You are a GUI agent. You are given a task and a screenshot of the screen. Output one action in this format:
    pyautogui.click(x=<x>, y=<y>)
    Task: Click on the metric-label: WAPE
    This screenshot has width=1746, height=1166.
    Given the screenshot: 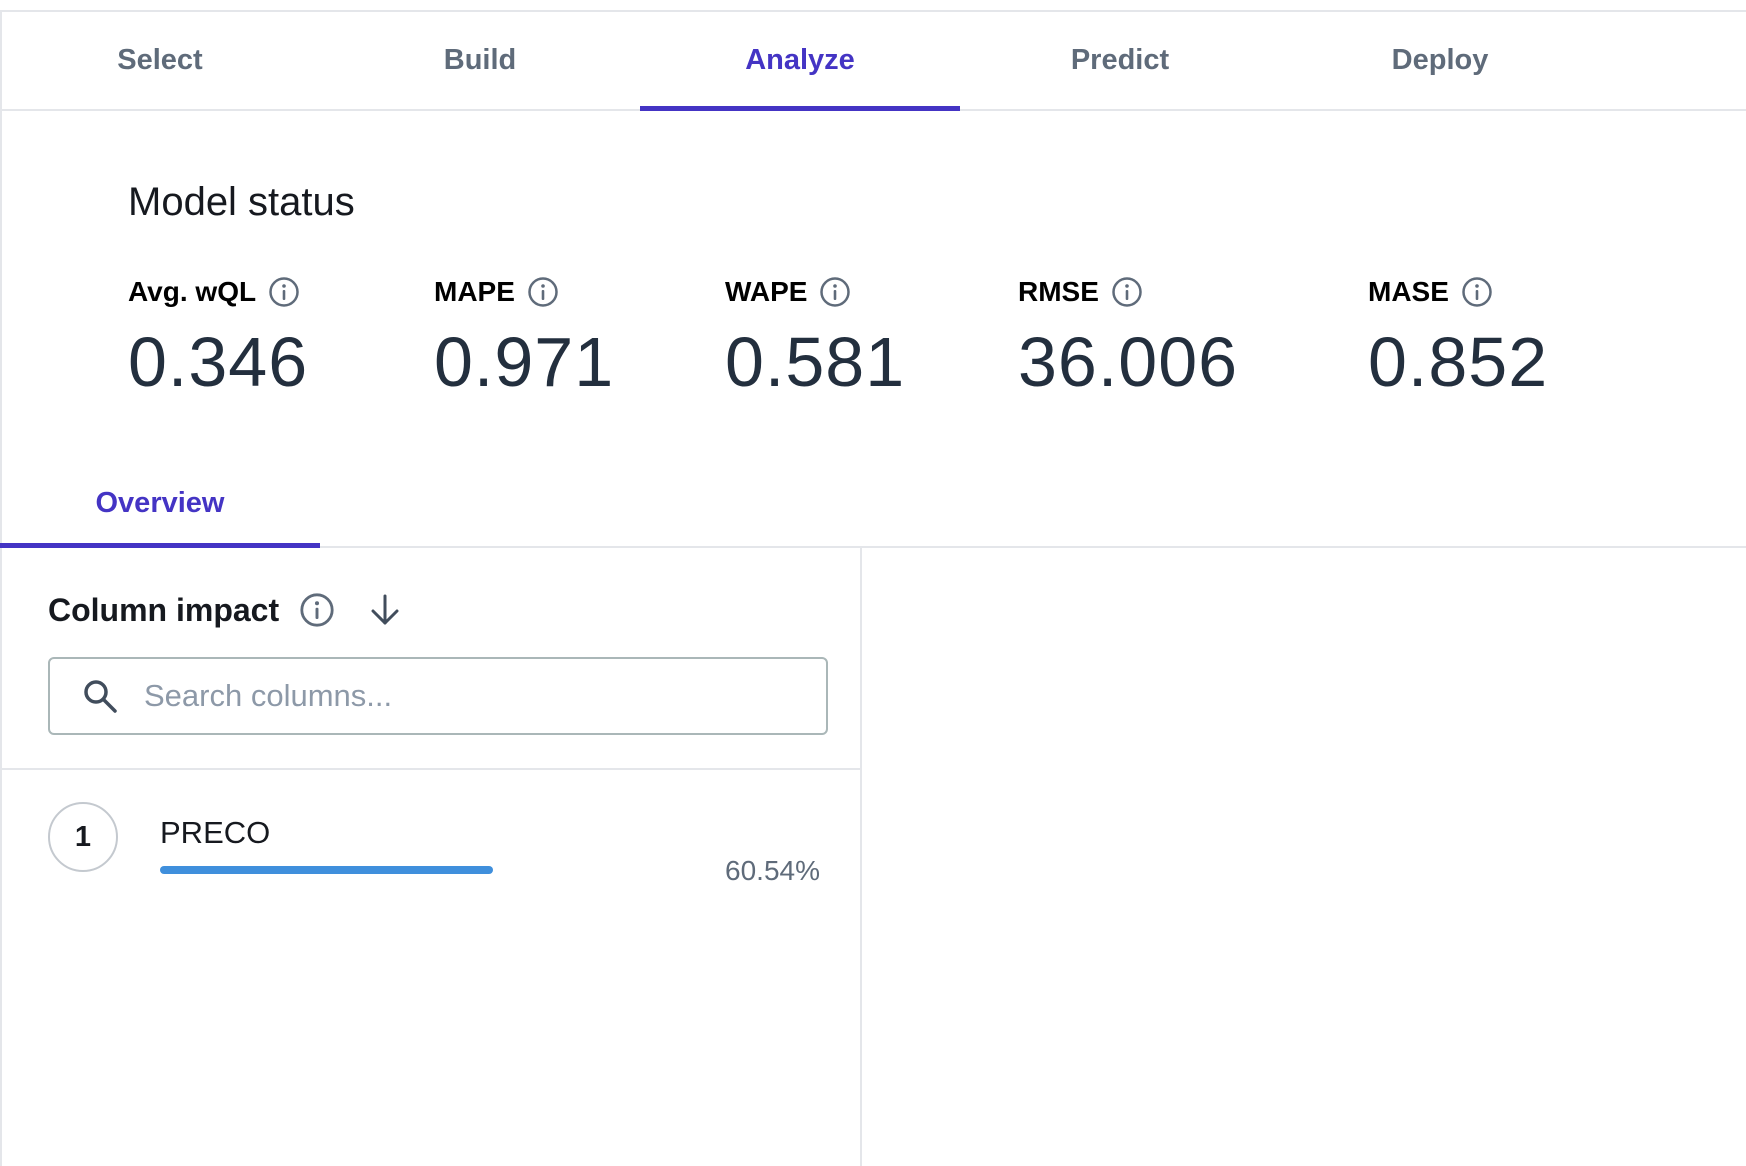 What is the action you would take?
    pyautogui.click(x=766, y=291)
    